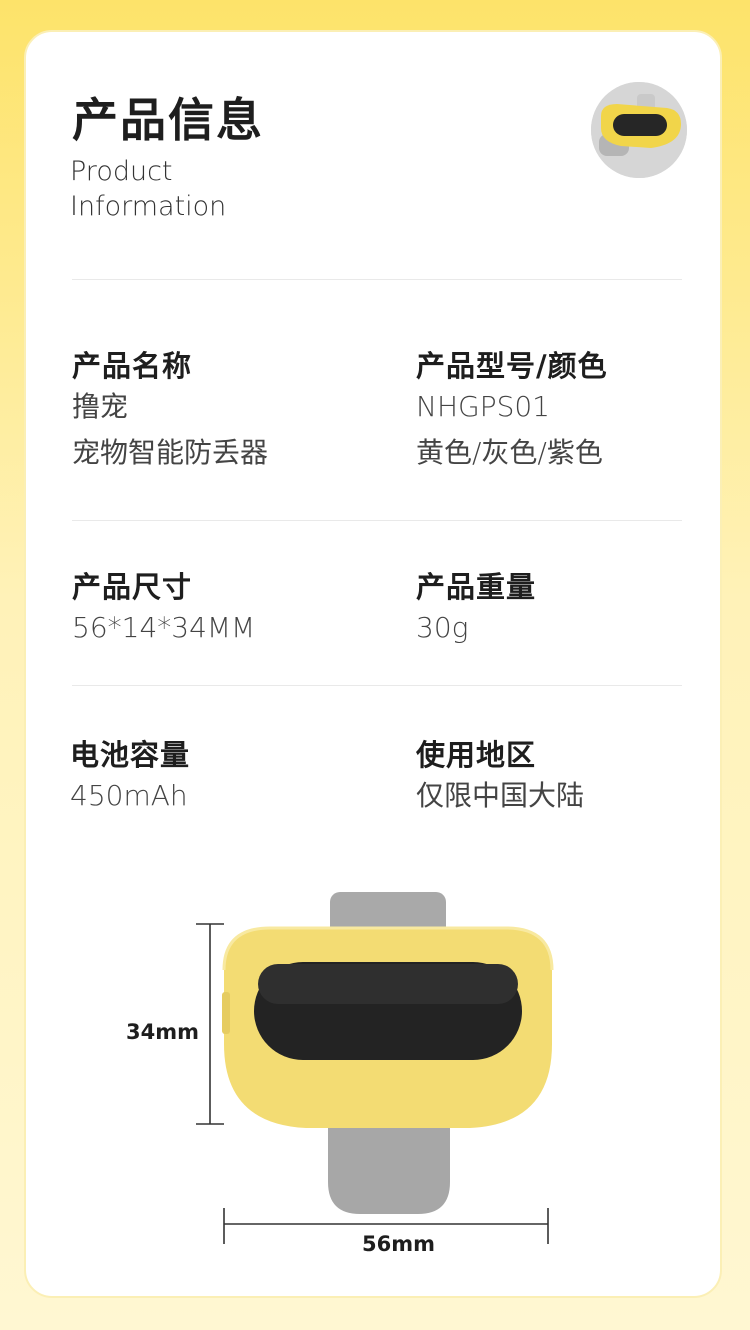 This screenshot has height=1330, width=750. I want to click on spec-label: 产品型号/颜色, so click(512, 366).